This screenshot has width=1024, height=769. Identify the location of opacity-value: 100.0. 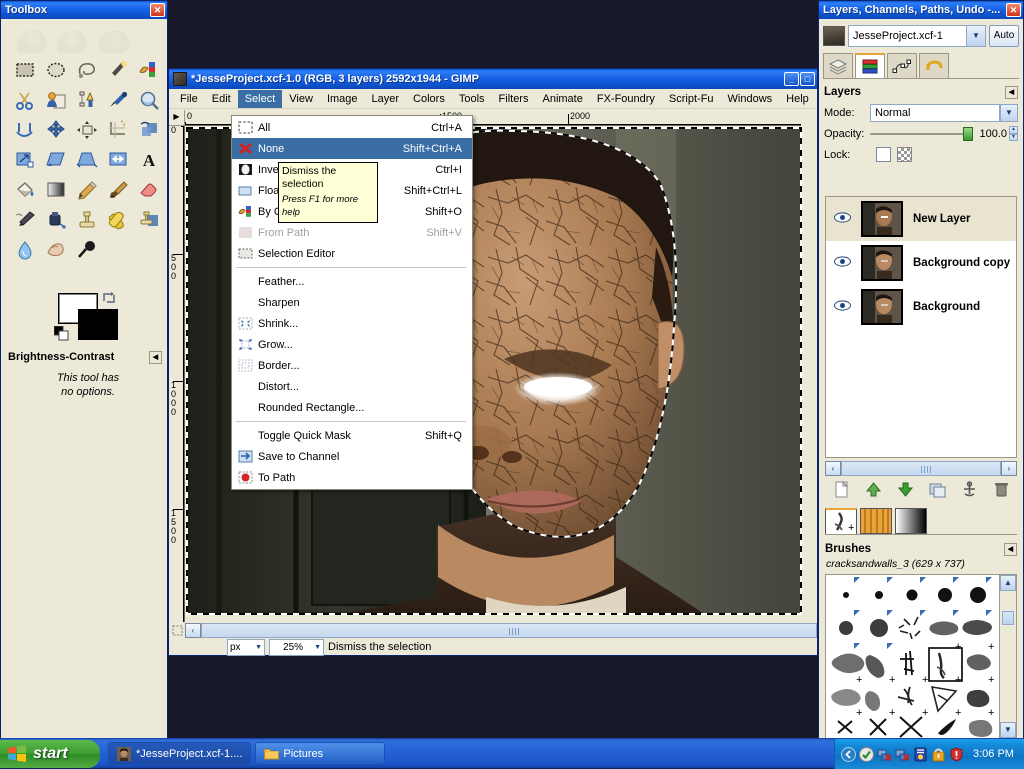
(991, 134).